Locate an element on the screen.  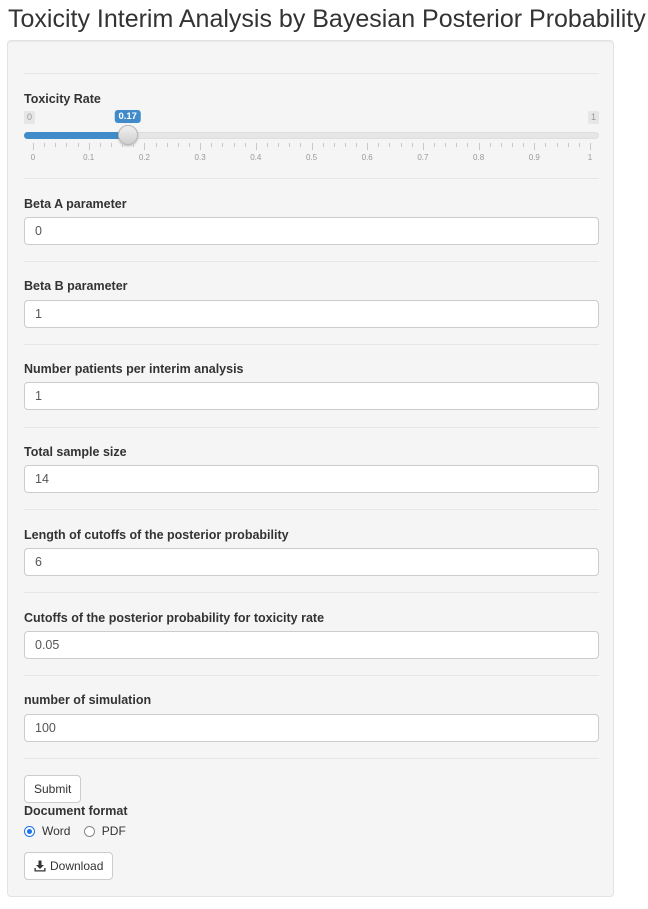
toxicity-rate-slider: 0 1 0.17 0 0.1 0.2 0.3 0.4 0.5 0.6 0.7 0.8 0.9 1 is located at coordinates (311, 136).